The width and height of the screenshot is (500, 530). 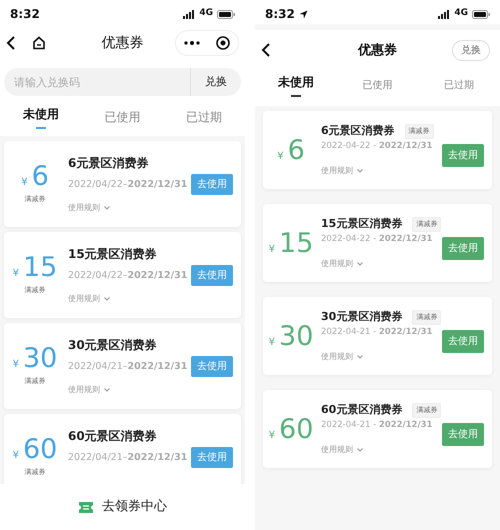 What do you see at coordinates (192, 43) in the screenshot?
I see `more-icon` at bounding box center [192, 43].